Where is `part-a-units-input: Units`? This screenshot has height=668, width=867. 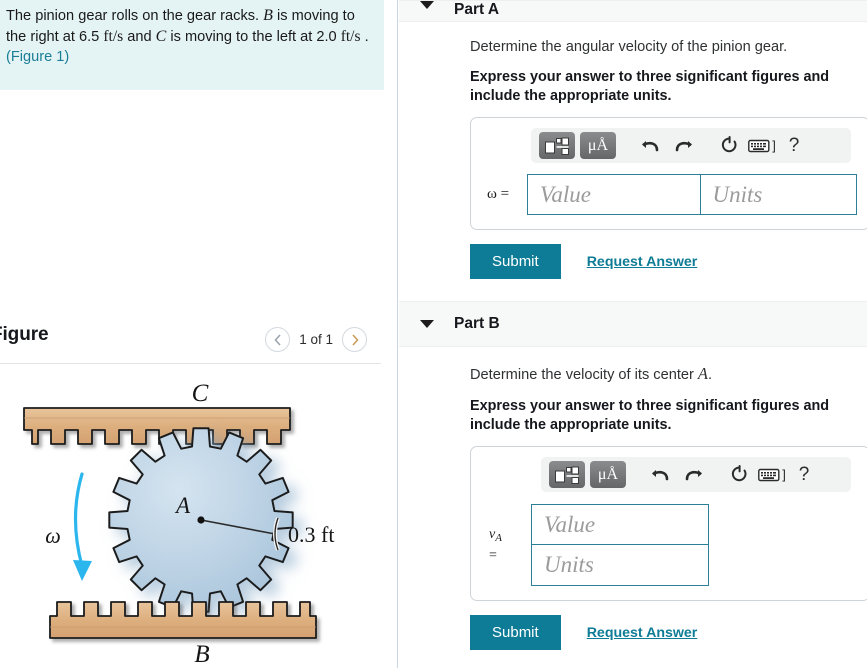 part-a-units-input: Units is located at coordinates (778, 194).